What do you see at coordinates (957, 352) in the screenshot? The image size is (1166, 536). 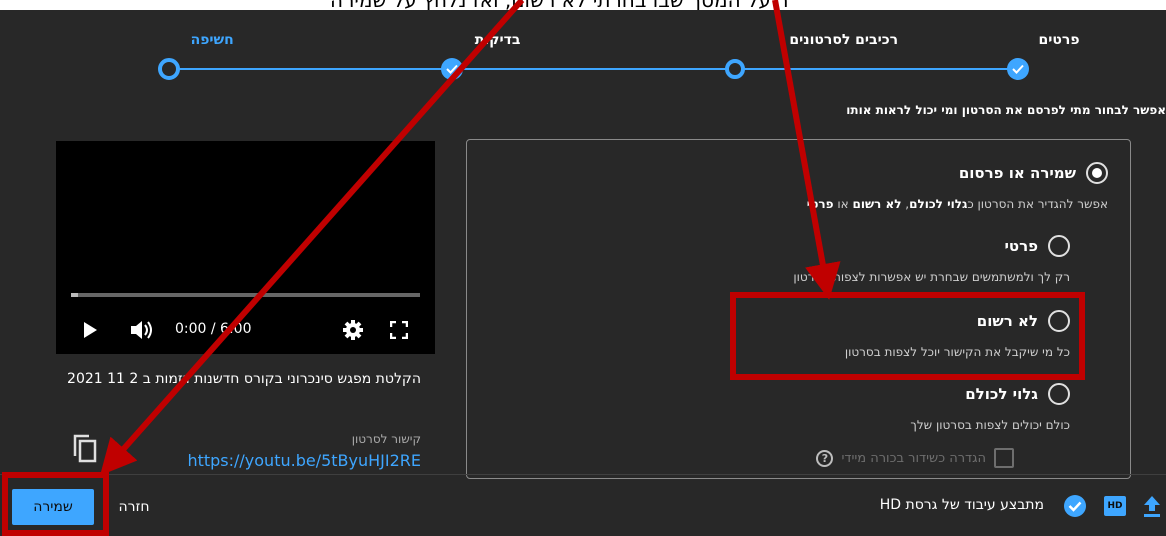 I see `unlisted-desc: כל מי שיקבל את הקישור יוכל לצפות בסרטון` at bounding box center [957, 352].